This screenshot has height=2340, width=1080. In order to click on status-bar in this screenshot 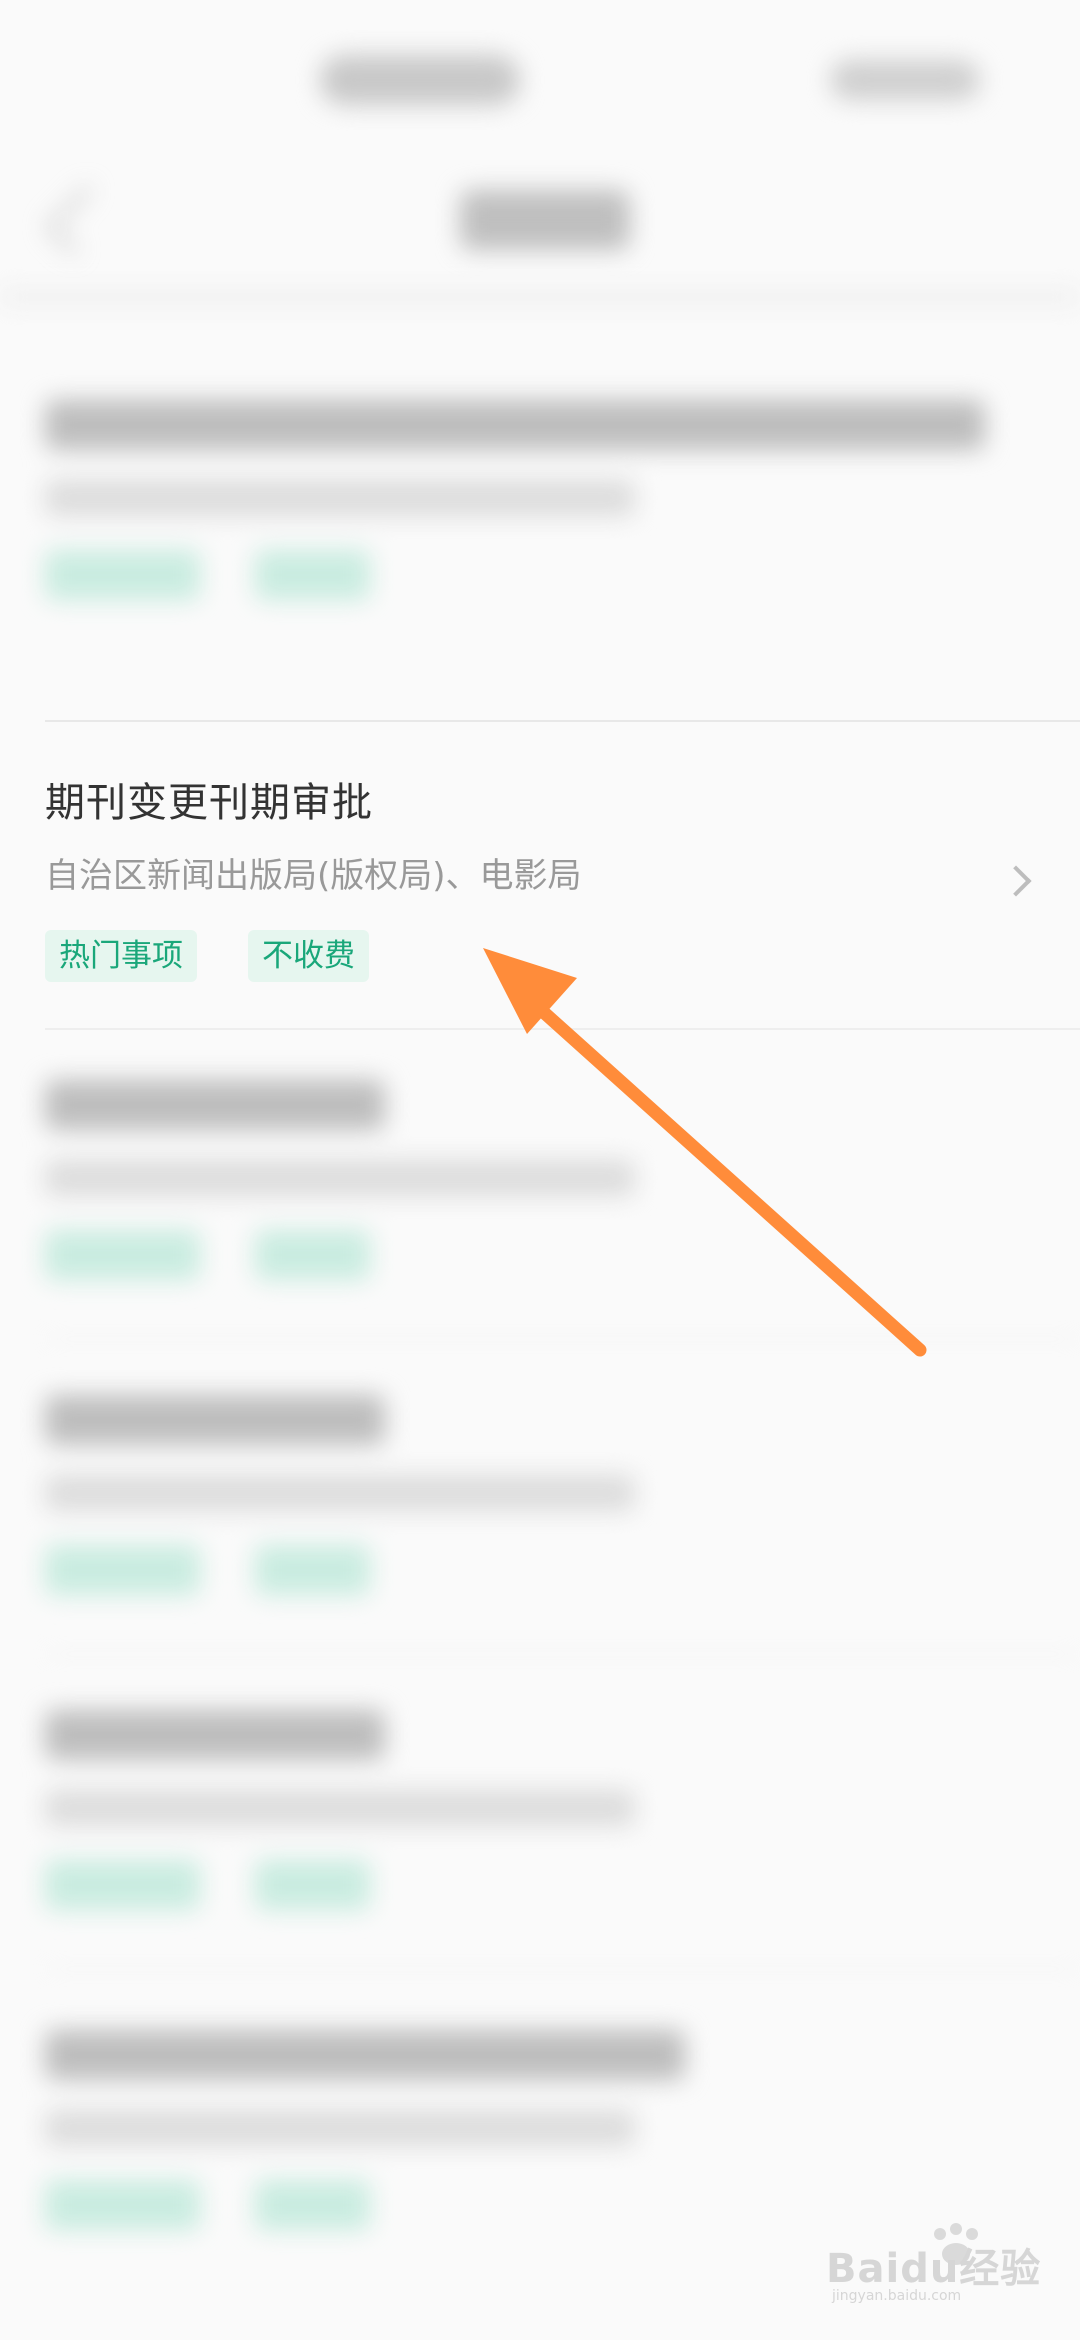, I will do `click(540, 75)`.